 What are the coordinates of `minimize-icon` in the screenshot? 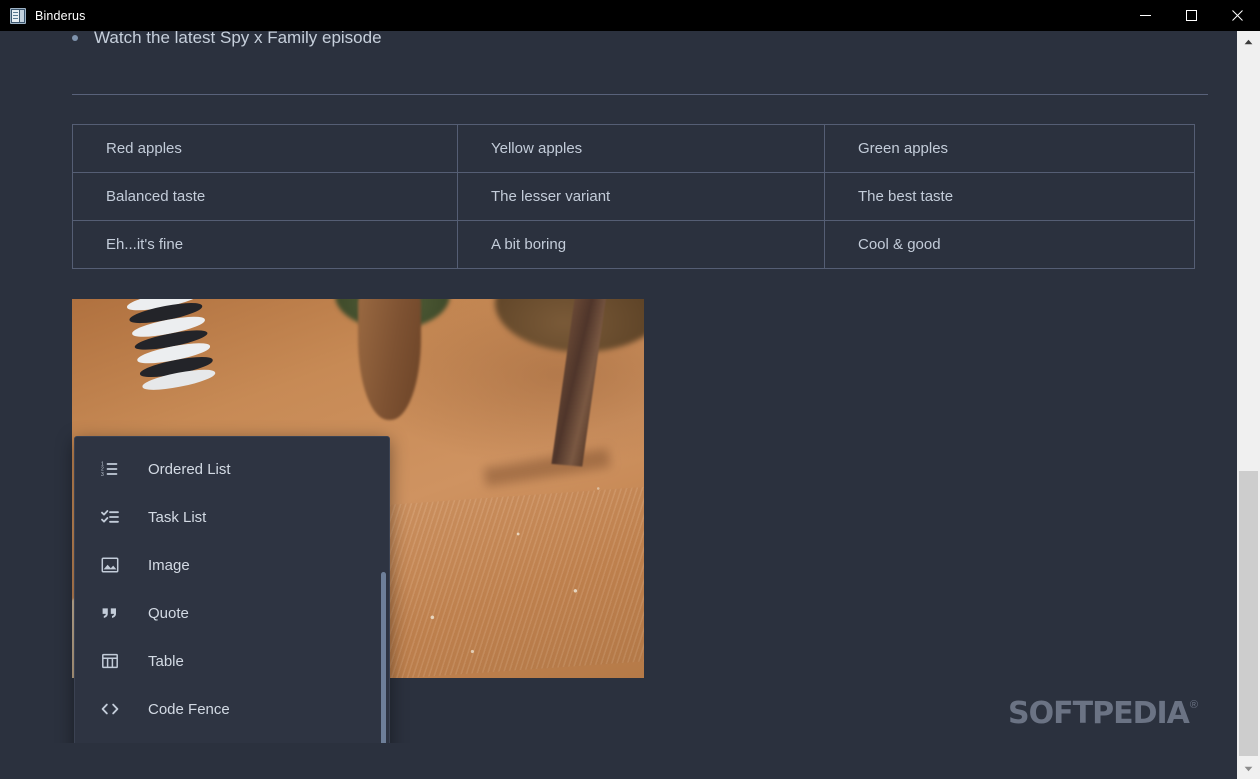 It's located at (1145, 15).